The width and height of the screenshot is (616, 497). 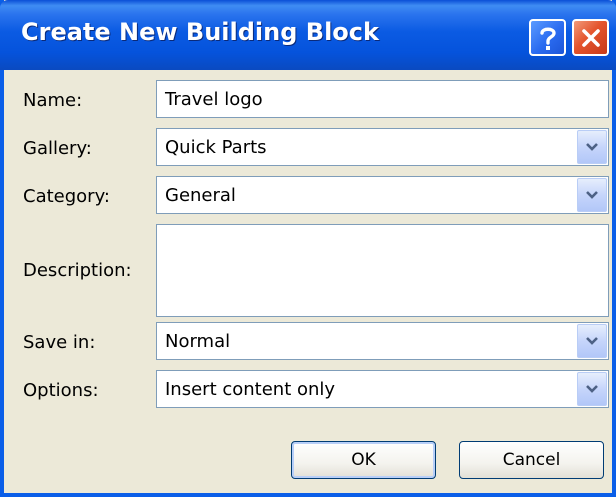 What do you see at coordinates (363, 460) in the screenshot?
I see `ok-button: OK` at bounding box center [363, 460].